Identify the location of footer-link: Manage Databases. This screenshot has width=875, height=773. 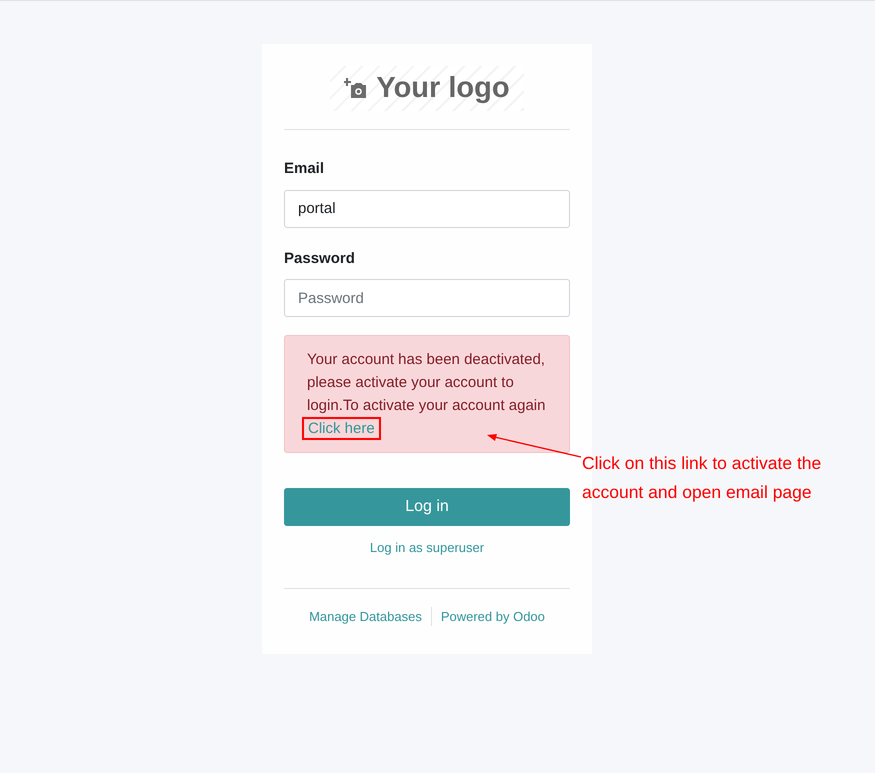
(370, 616).